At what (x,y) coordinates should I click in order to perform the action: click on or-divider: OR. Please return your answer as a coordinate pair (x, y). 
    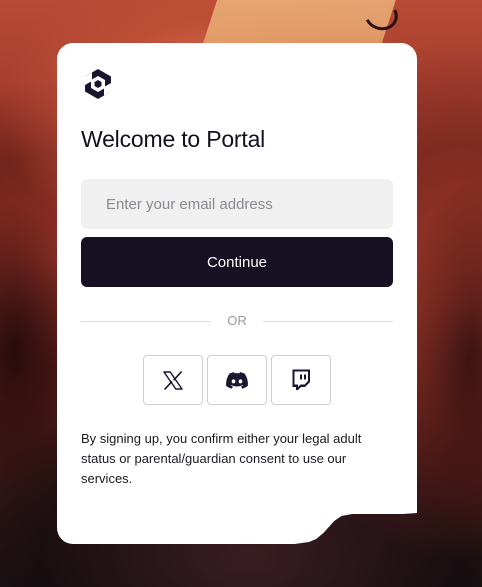
    Looking at the image, I should click on (237, 321).